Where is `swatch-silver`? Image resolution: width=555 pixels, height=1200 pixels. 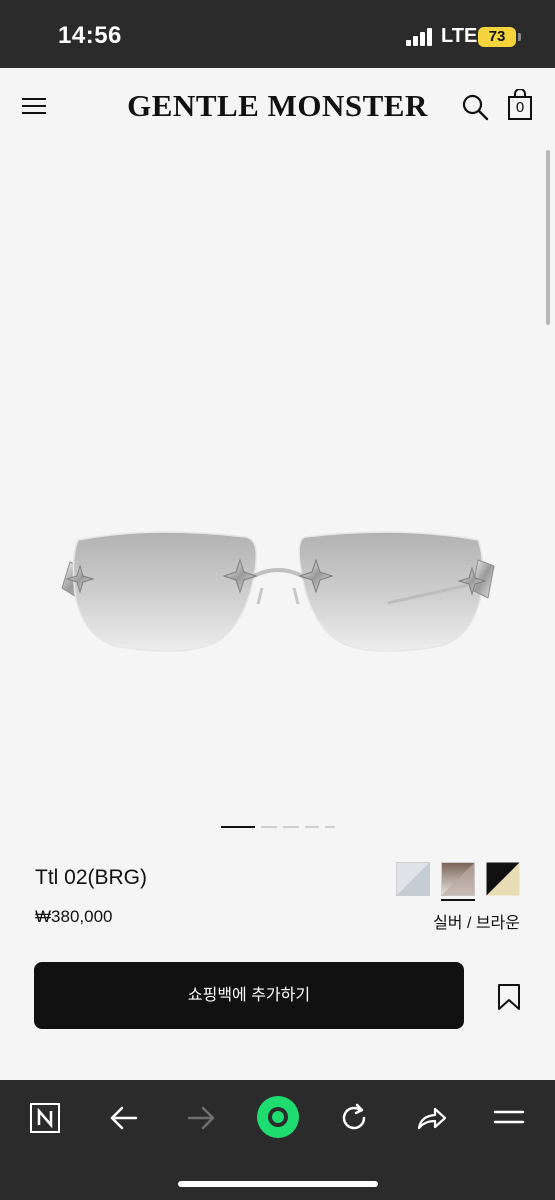 swatch-silver is located at coordinates (413, 879).